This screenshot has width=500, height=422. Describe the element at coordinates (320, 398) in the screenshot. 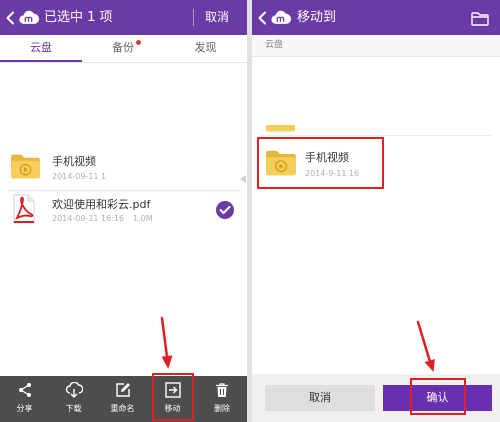

I see `cancel-button: 取消` at that location.